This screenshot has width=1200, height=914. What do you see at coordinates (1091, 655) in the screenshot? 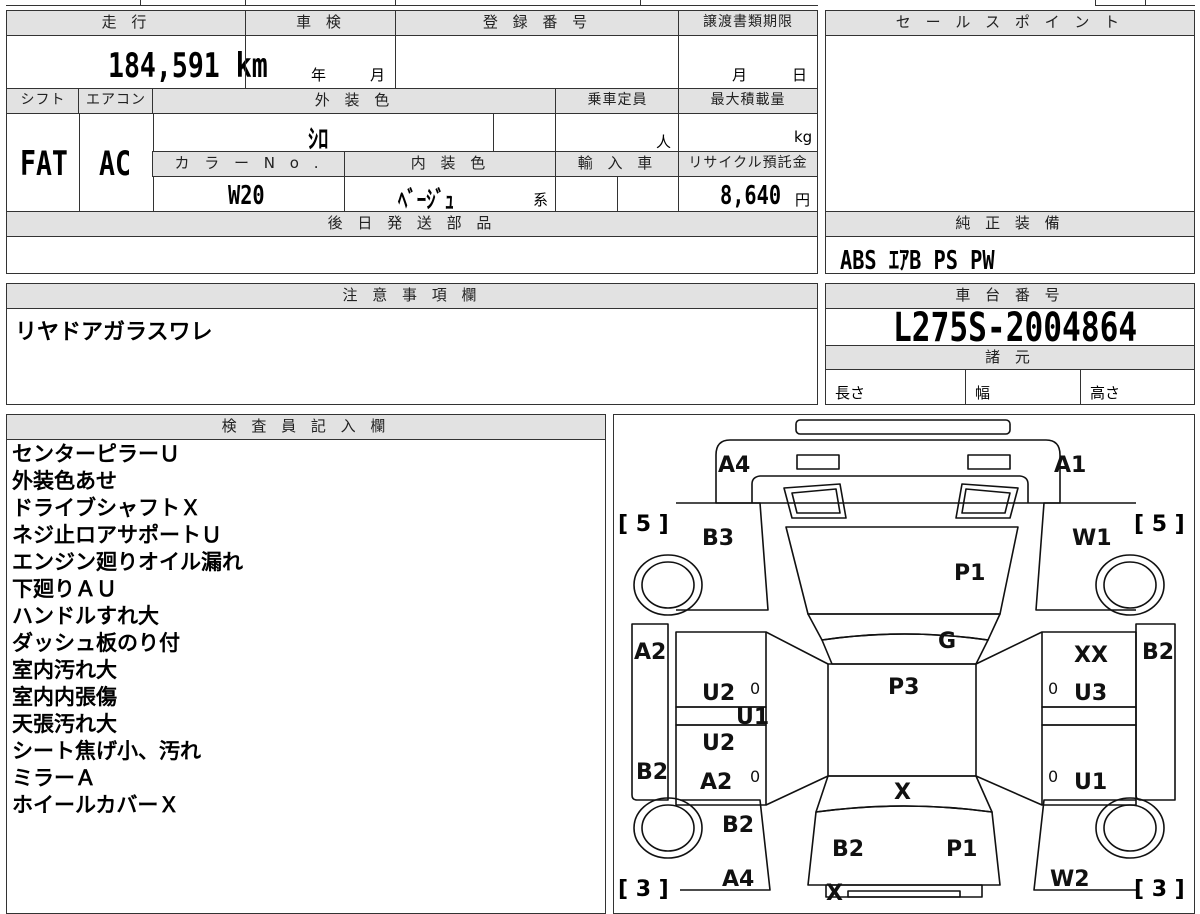
I see `mark-xx: XX` at bounding box center [1091, 655].